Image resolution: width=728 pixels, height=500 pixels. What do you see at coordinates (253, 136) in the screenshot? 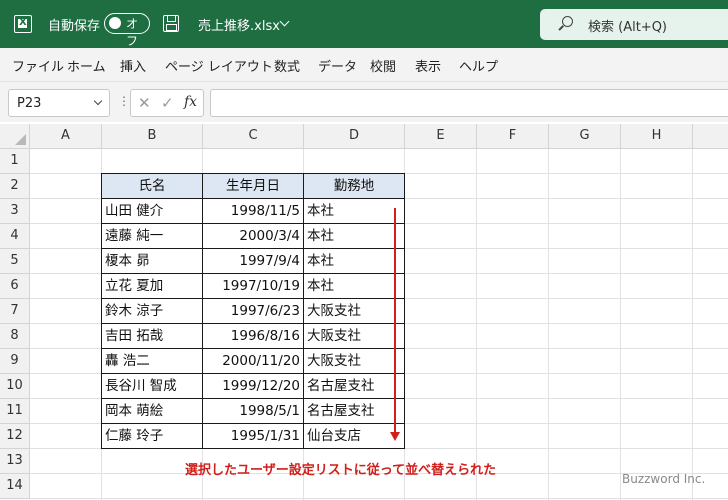
I see `column-header: C` at bounding box center [253, 136].